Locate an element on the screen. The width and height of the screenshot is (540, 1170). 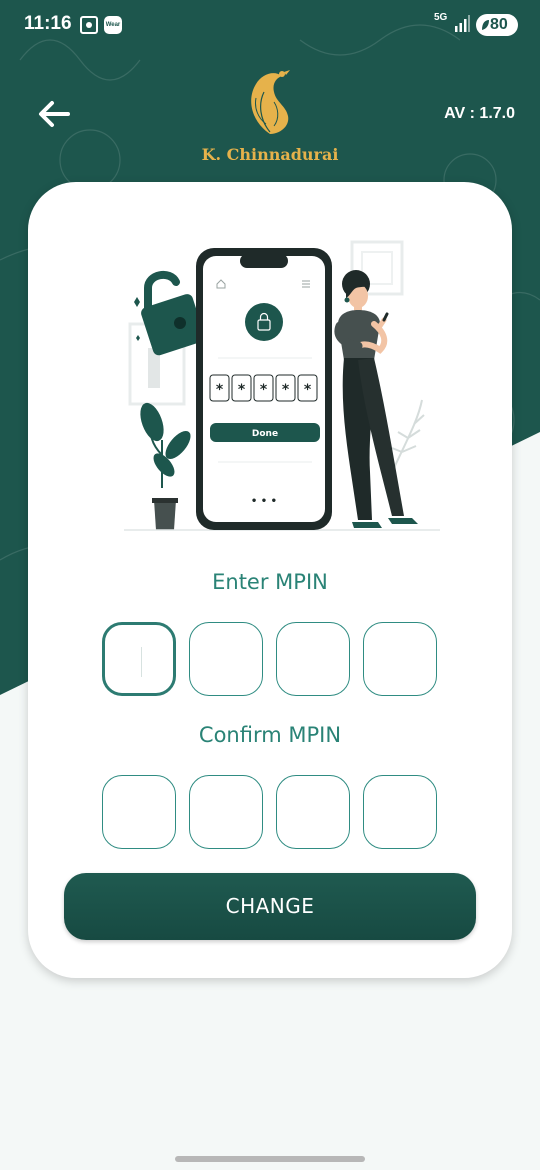
text-cursor is located at coordinates (141, 662).